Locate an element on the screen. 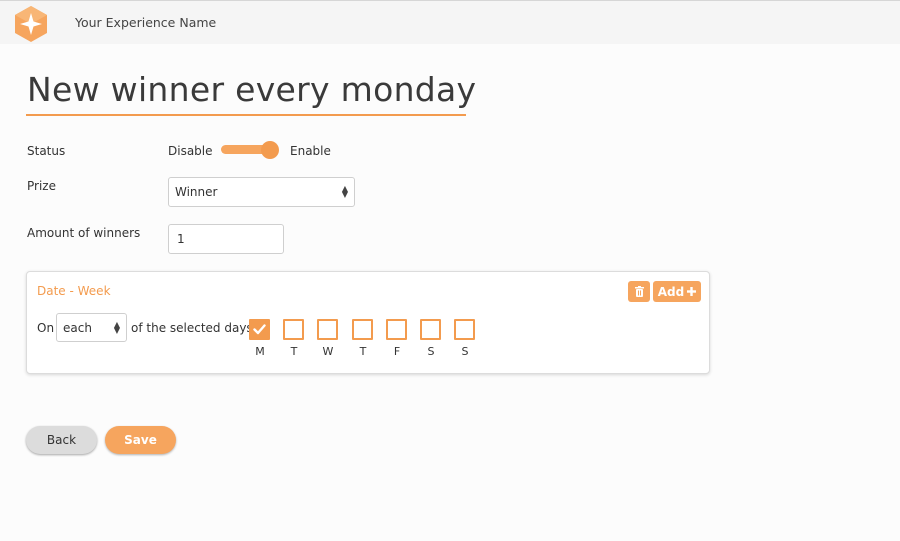 This screenshot has height=541, width=900. trash-icon is located at coordinates (639, 291).